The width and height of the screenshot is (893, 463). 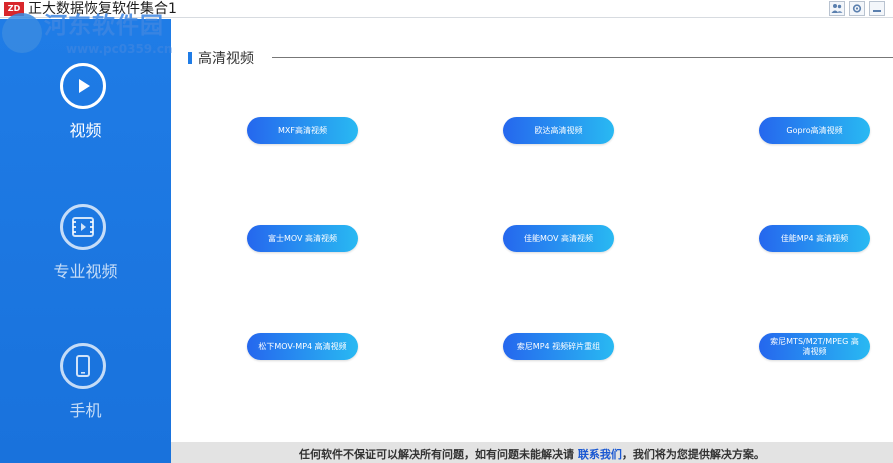 I want to click on fuji-mov-button: 富士MOV 高清视频, so click(x=302, y=238).